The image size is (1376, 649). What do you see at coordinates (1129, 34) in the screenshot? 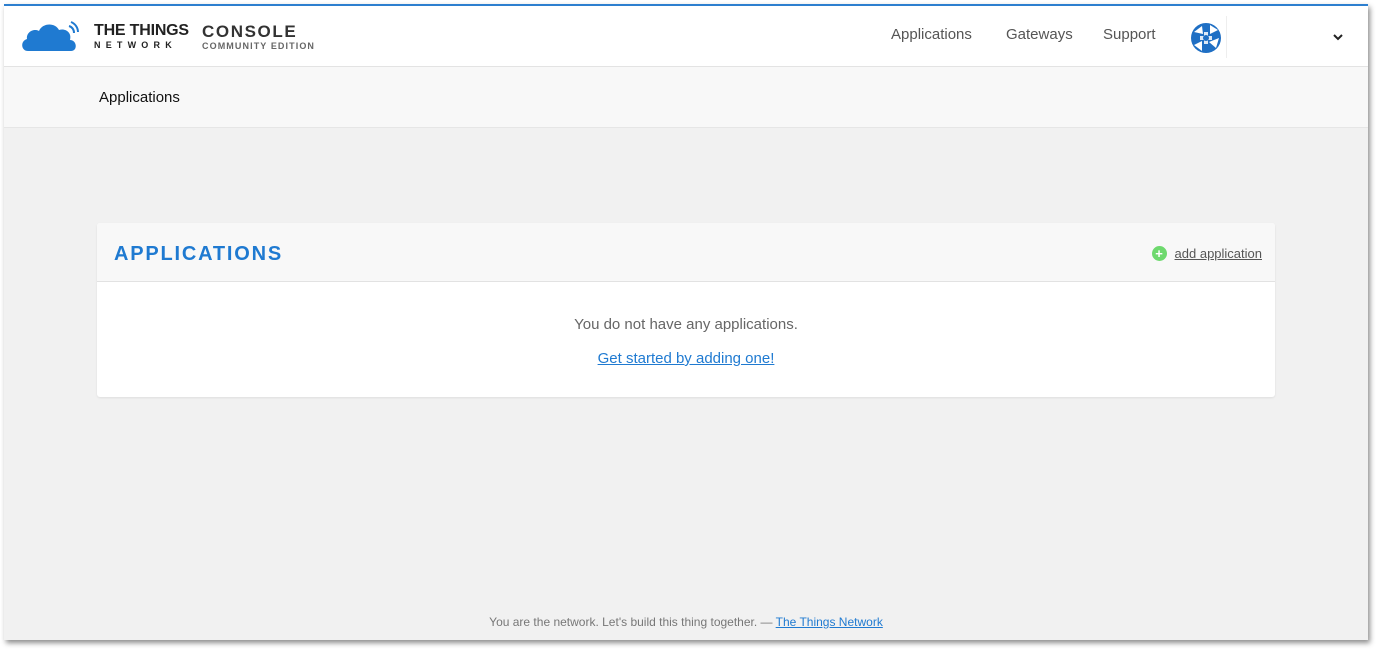
I see `nav-support-link: Support` at bounding box center [1129, 34].